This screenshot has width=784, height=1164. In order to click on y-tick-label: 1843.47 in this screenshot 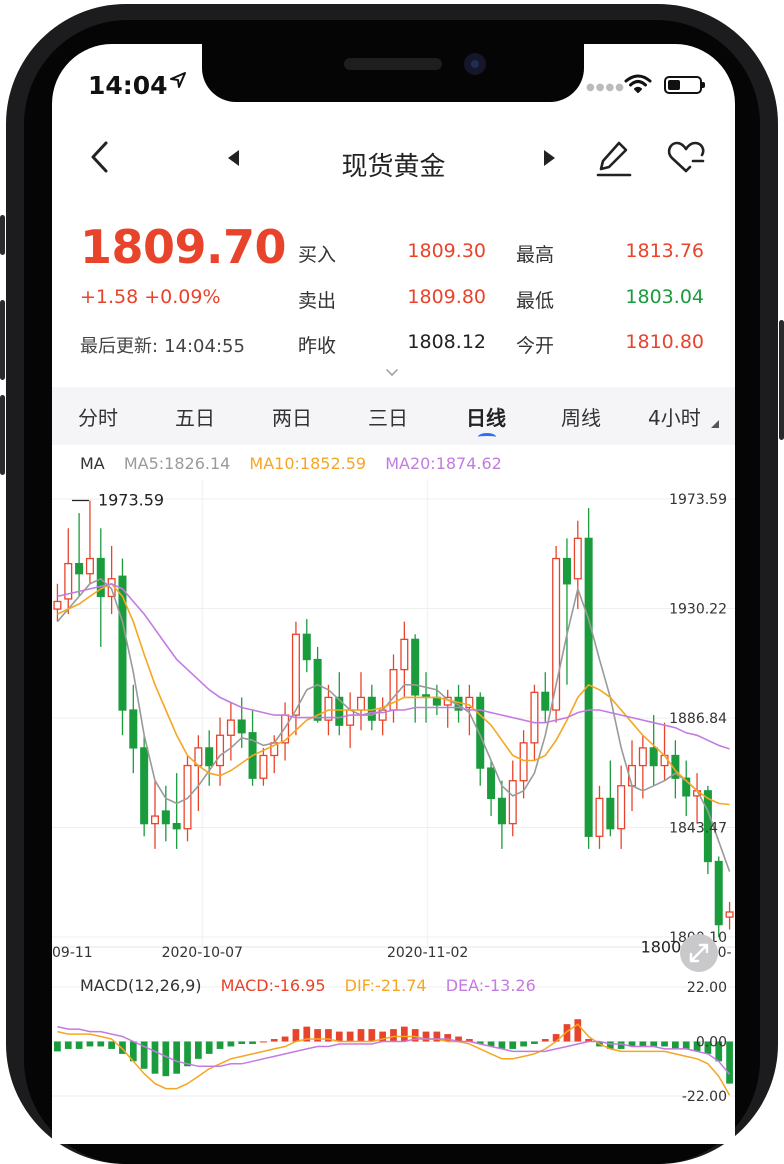, I will do `click(698, 829)`.